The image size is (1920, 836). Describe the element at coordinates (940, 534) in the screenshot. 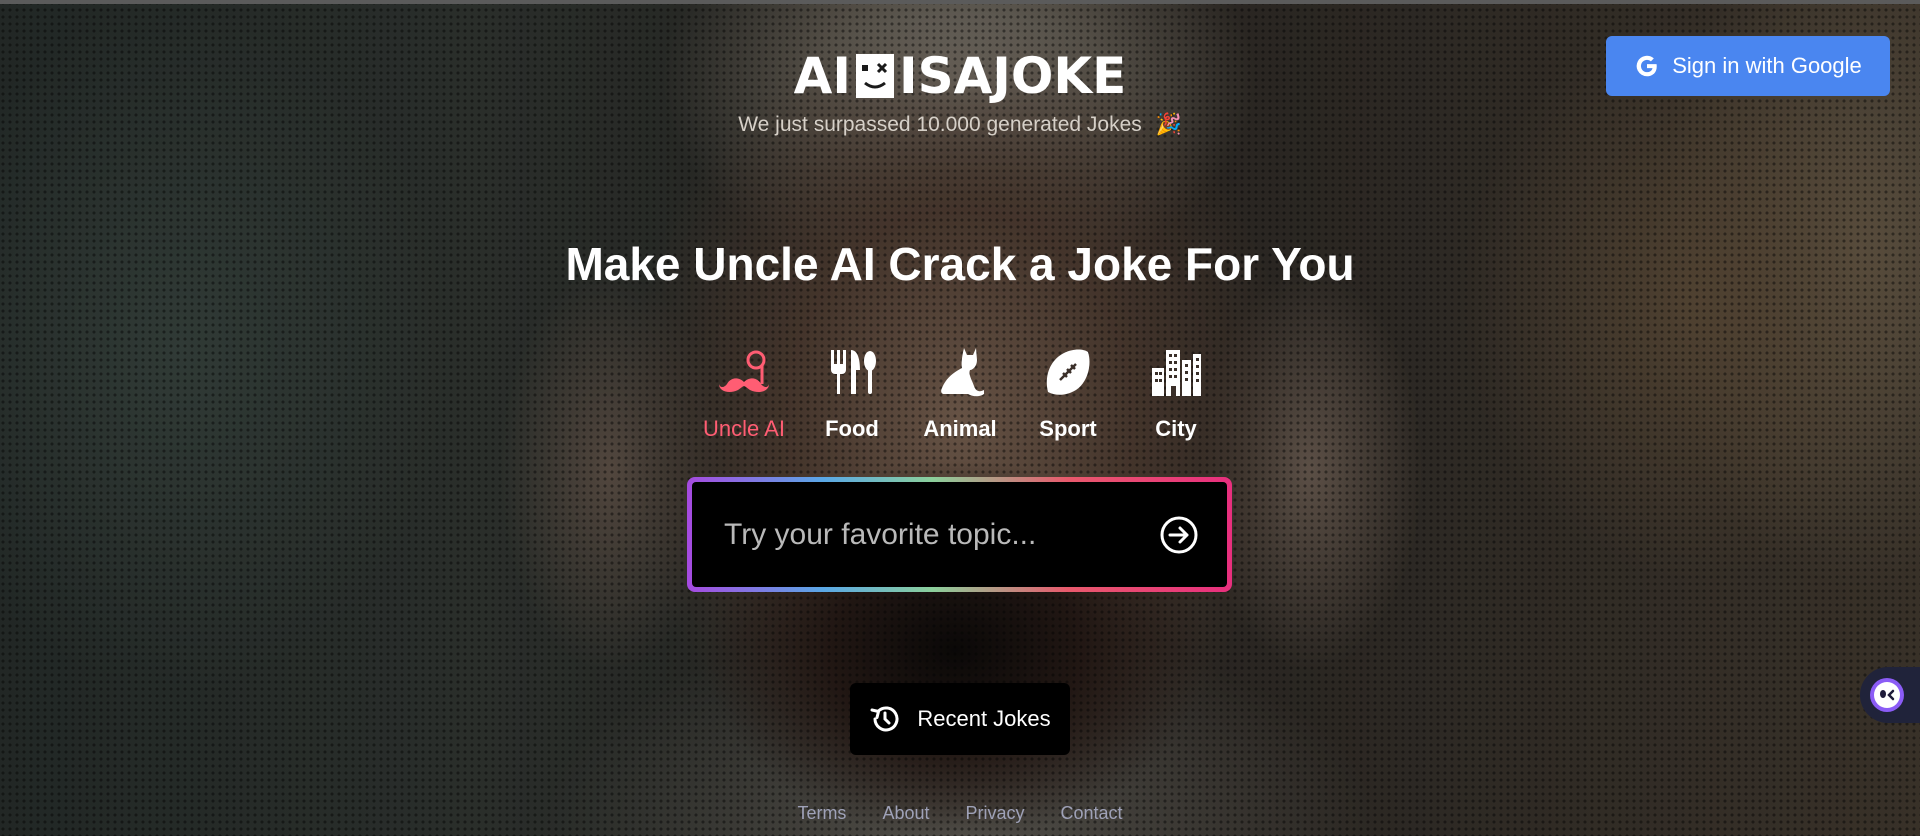

I see `topic-input` at that location.